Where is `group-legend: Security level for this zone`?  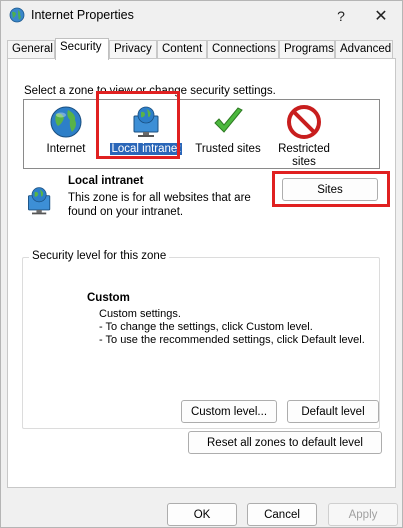
group-legend: Security level for this zone is located at coordinates (99, 256).